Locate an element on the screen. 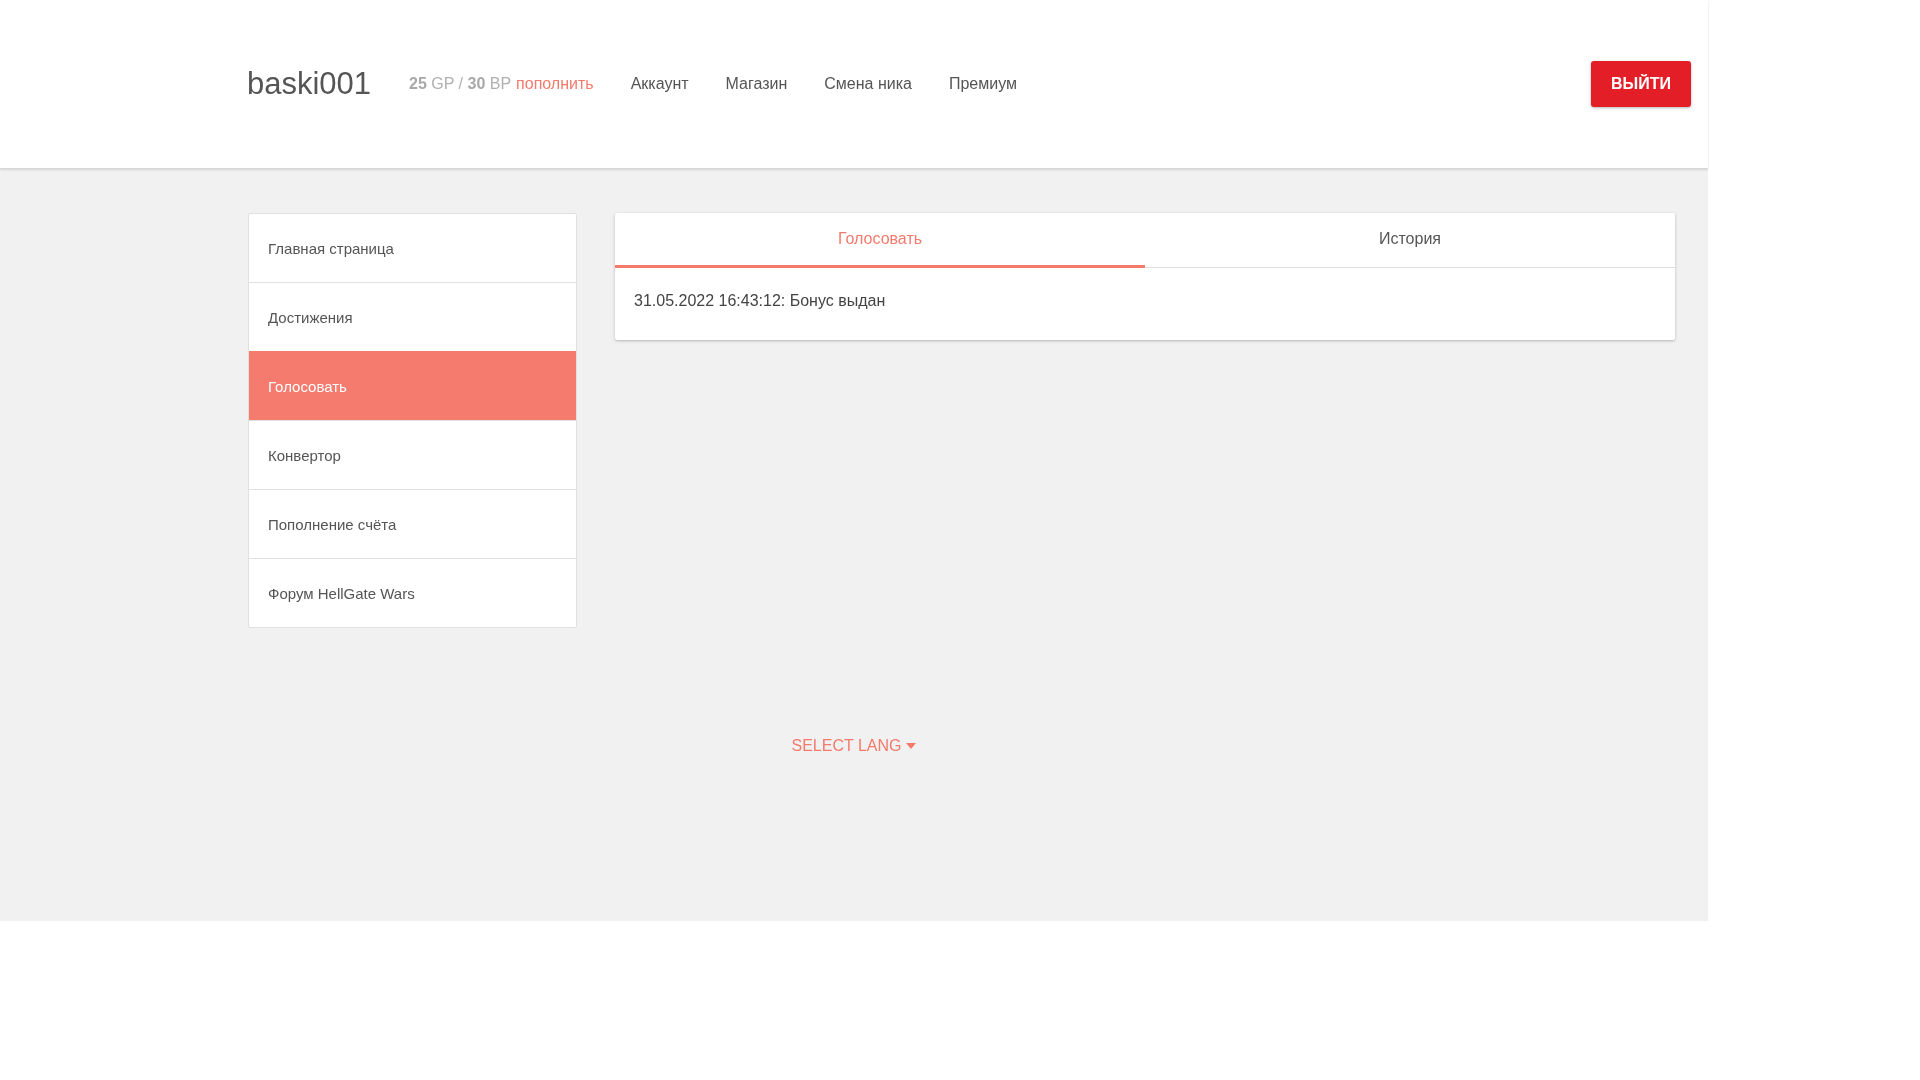  nav-link: Магазин is located at coordinates (756, 84).